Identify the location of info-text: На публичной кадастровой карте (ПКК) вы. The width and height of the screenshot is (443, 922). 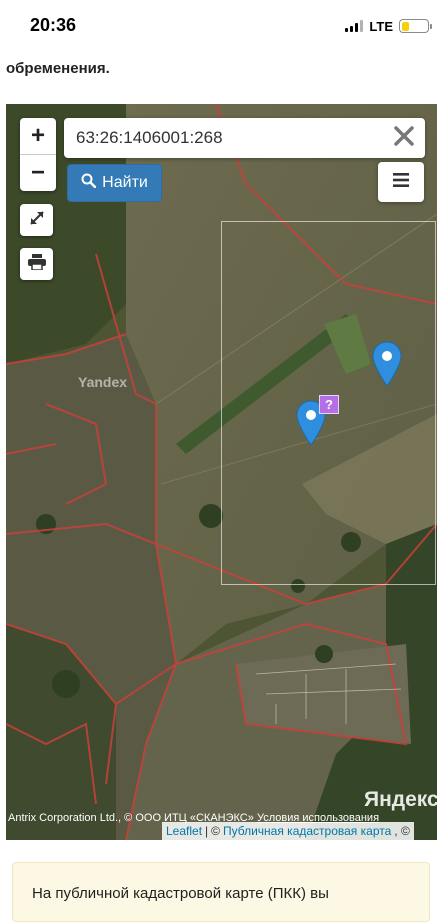
(180, 893).